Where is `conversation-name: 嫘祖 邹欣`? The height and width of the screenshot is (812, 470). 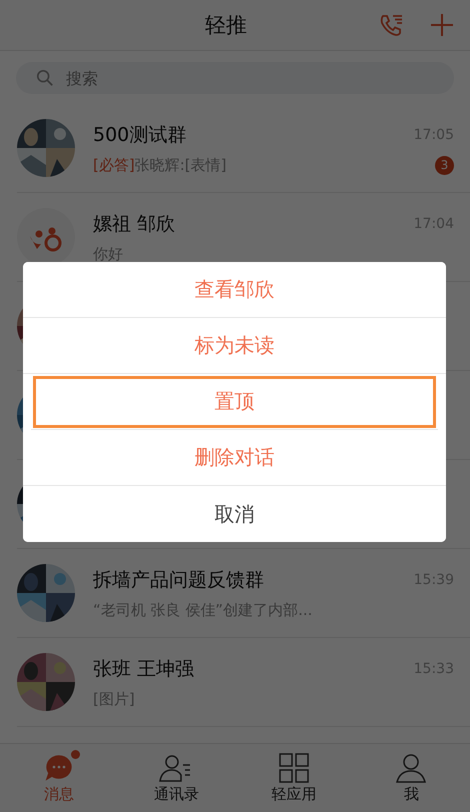
conversation-name: 嫘祖 邹欣 is located at coordinates (134, 224).